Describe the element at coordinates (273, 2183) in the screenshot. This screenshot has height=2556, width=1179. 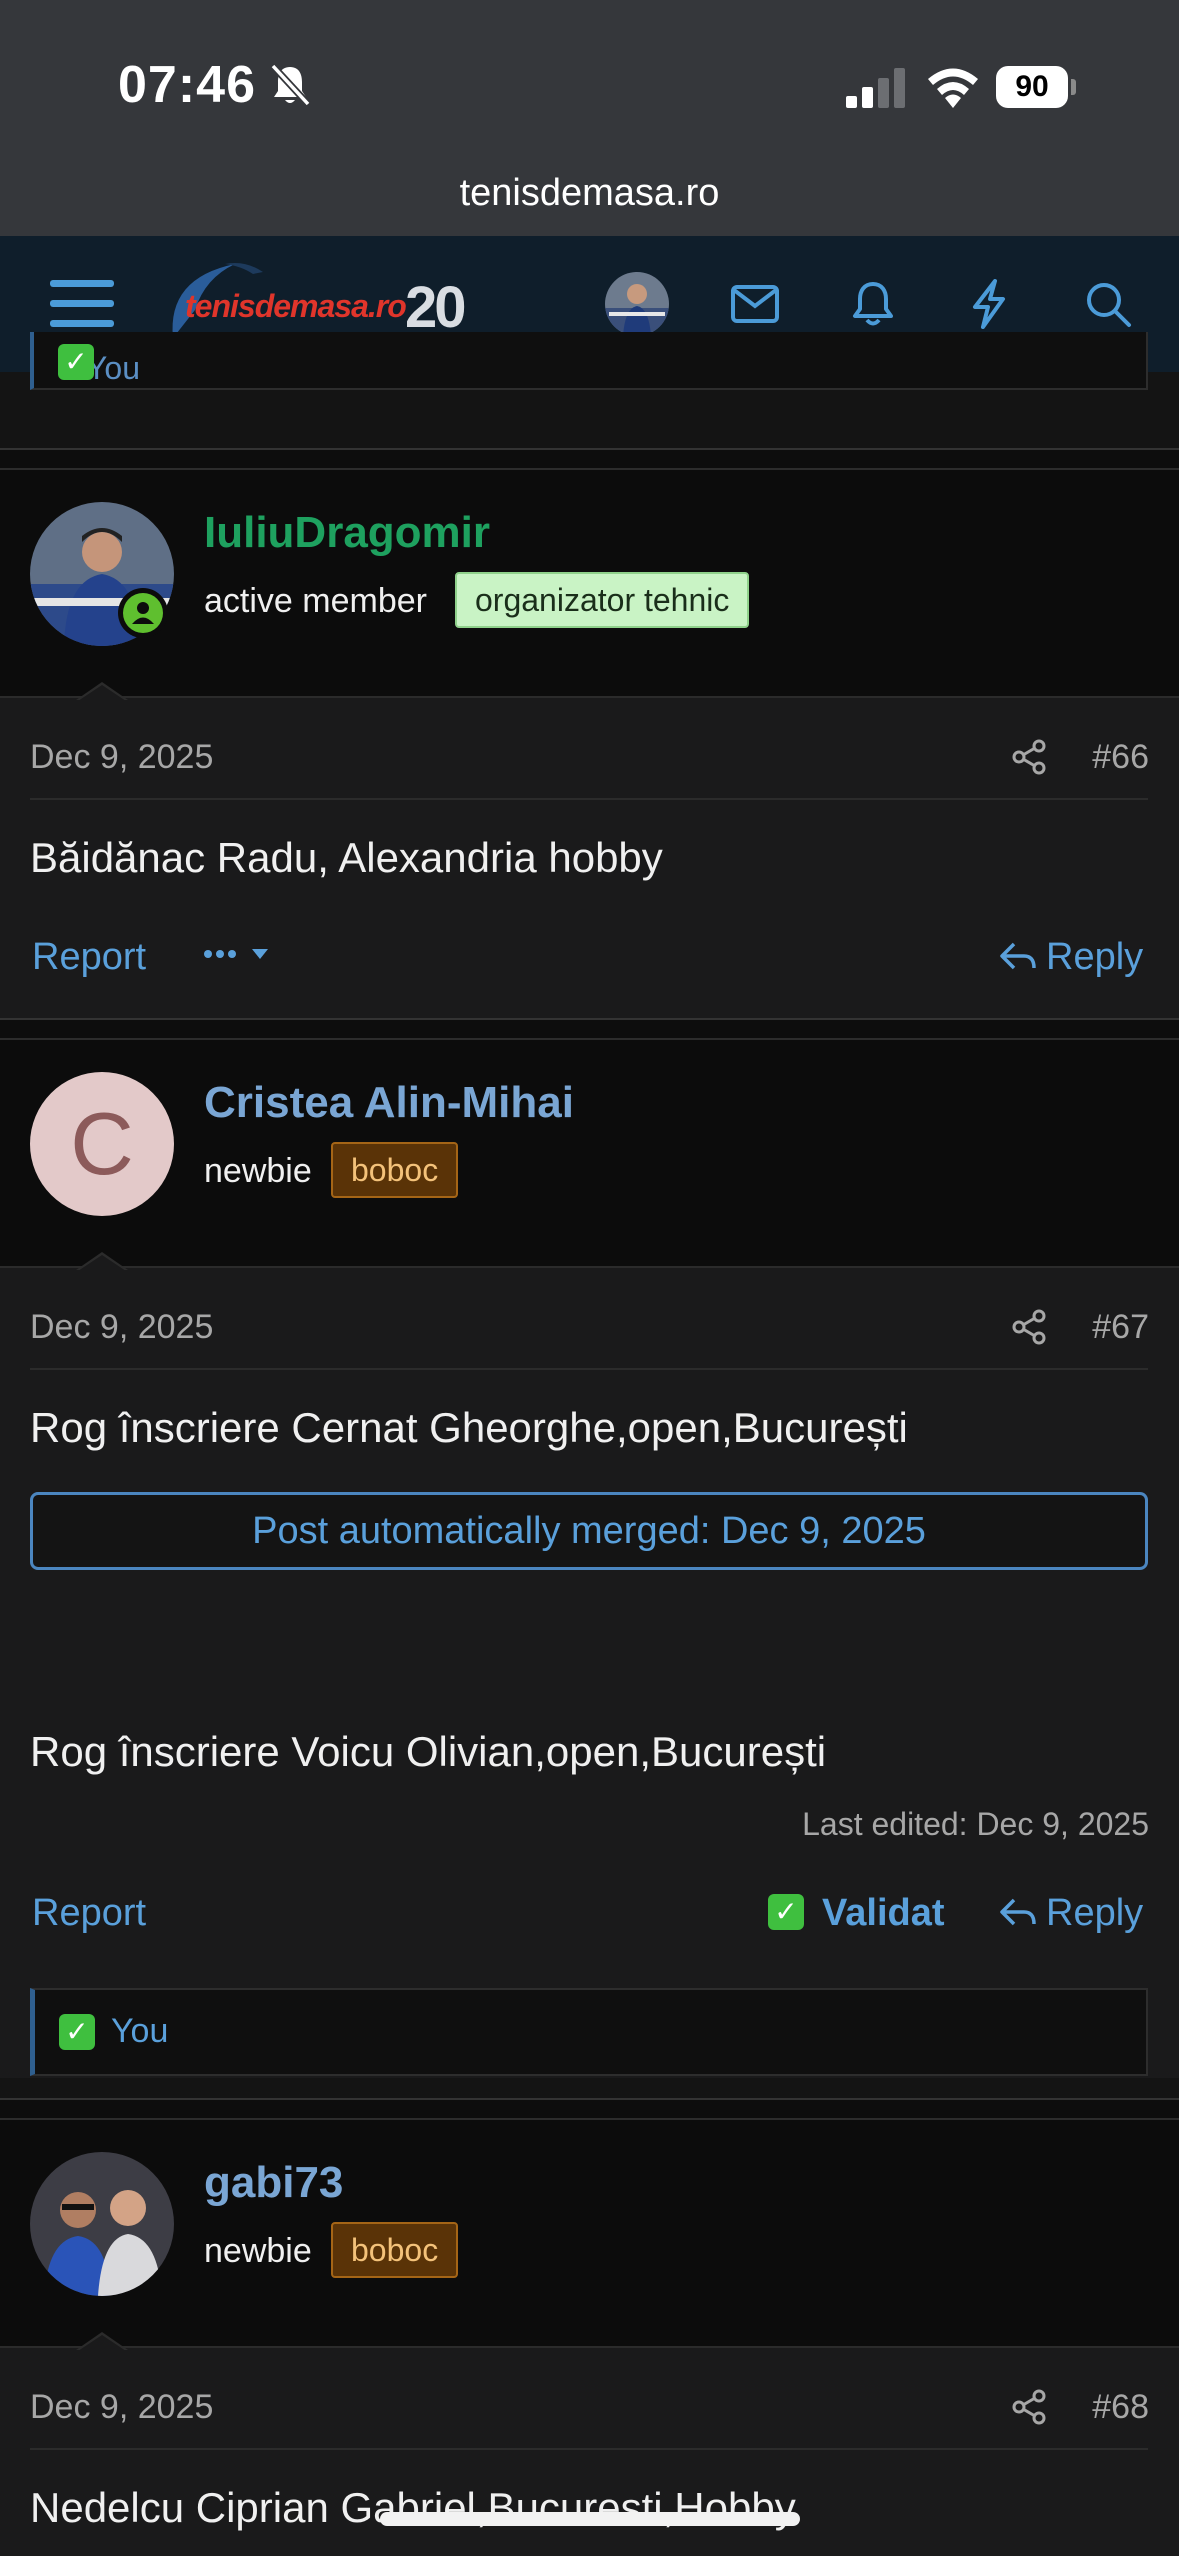
I see `username: gabi73` at that location.